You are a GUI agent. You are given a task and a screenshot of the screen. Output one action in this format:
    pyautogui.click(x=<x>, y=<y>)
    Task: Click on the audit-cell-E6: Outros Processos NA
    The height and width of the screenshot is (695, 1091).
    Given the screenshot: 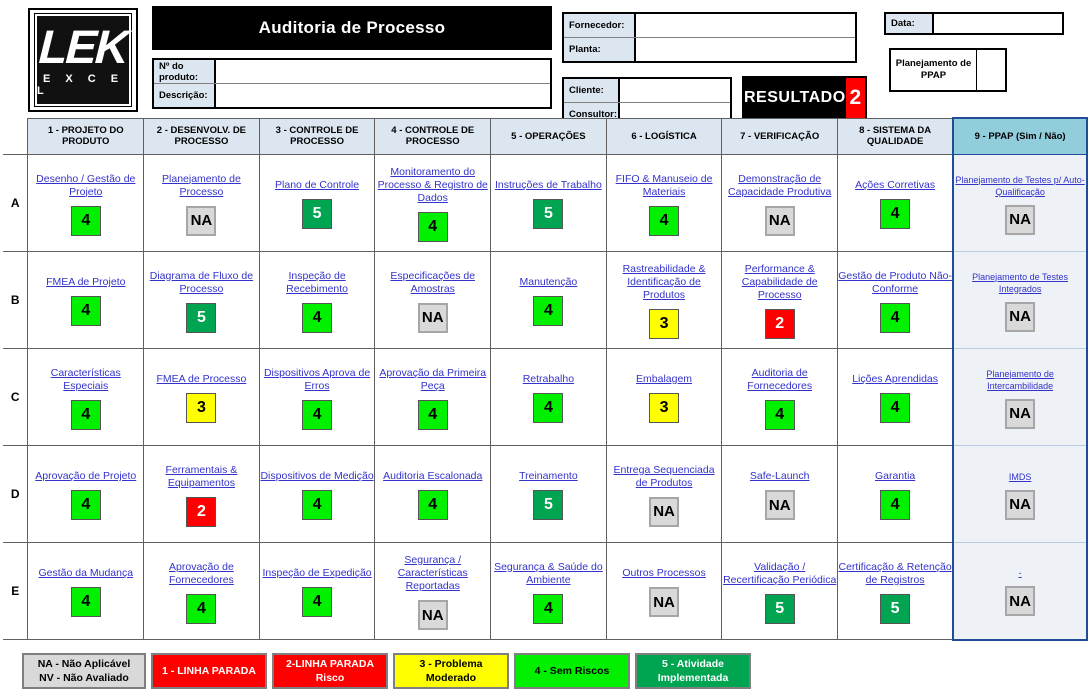 What is the action you would take?
    pyautogui.click(x=664, y=591)
    